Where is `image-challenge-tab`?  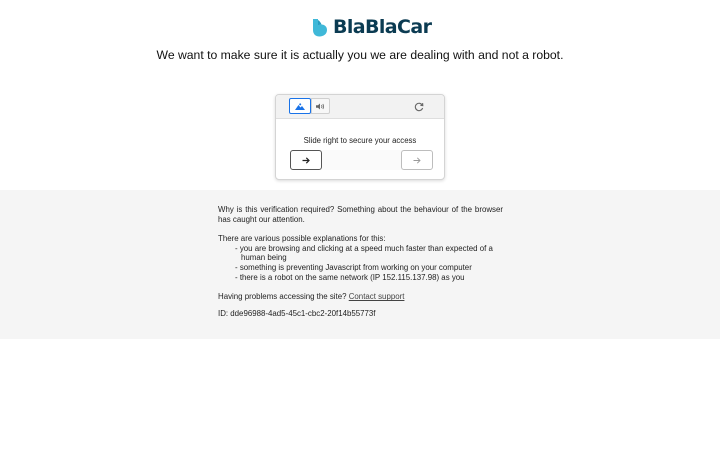
image-challenge-tab is located at coordinates (300, 106).